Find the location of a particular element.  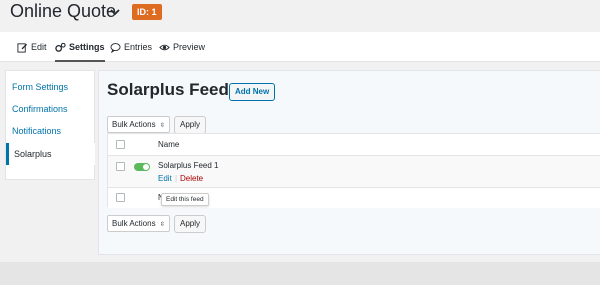

form-title: Online Quote is located at coordinates (63, 11).